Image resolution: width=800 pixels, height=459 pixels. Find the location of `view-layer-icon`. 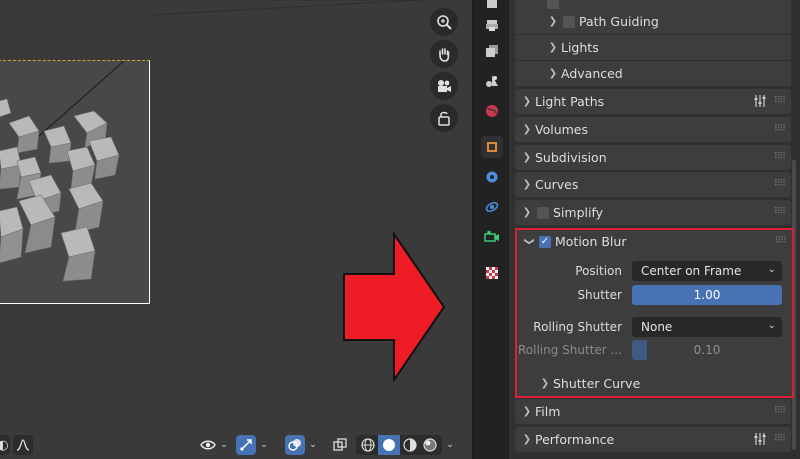

view-layer-icon is located at coordinates (492, 51).